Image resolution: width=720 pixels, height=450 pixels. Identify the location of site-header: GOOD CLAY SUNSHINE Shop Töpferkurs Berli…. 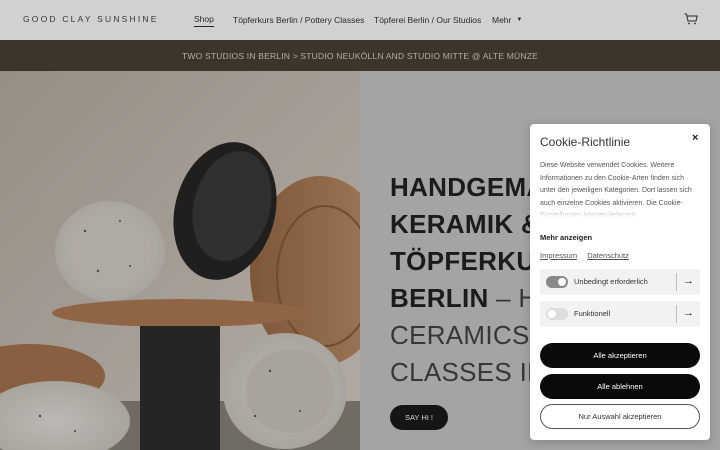
(360, 20).